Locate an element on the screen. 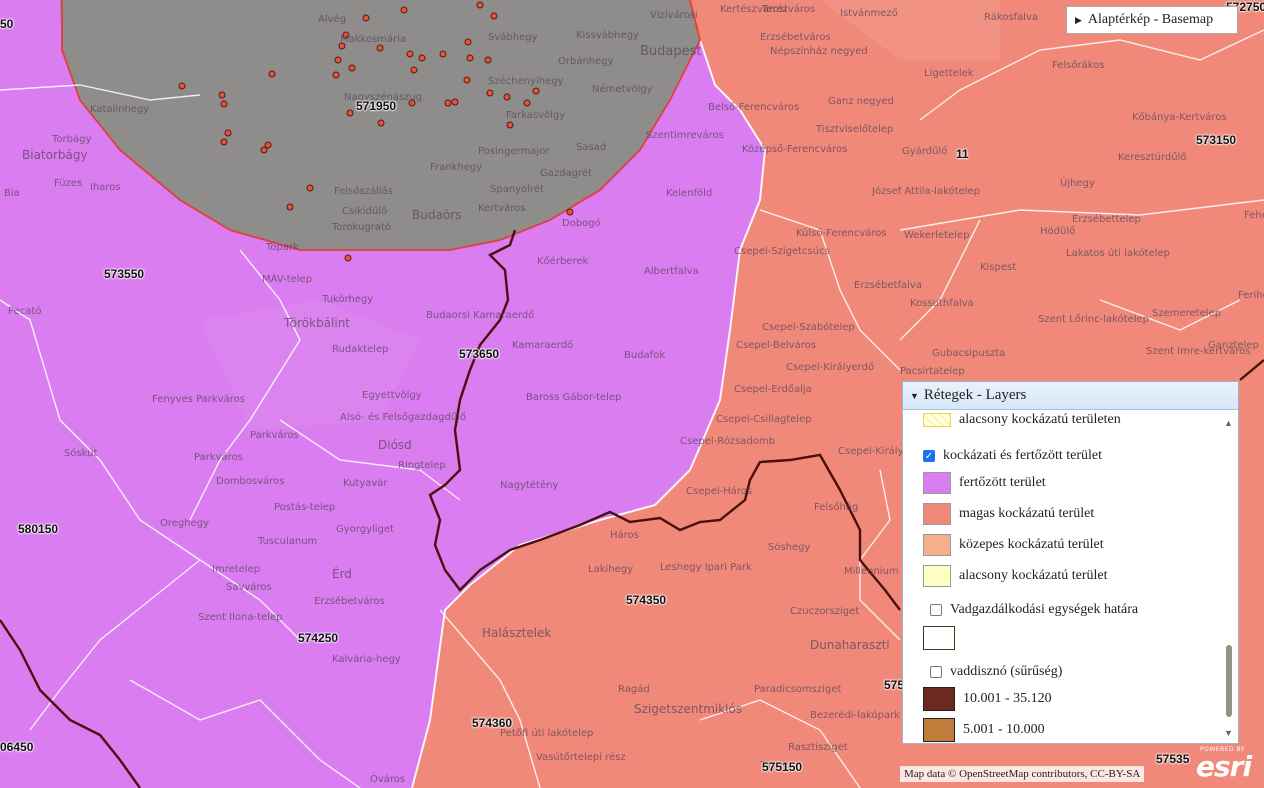 This screenshot has height=788, width=1264. place-label: Kispest is located at coordinates (998, 267).